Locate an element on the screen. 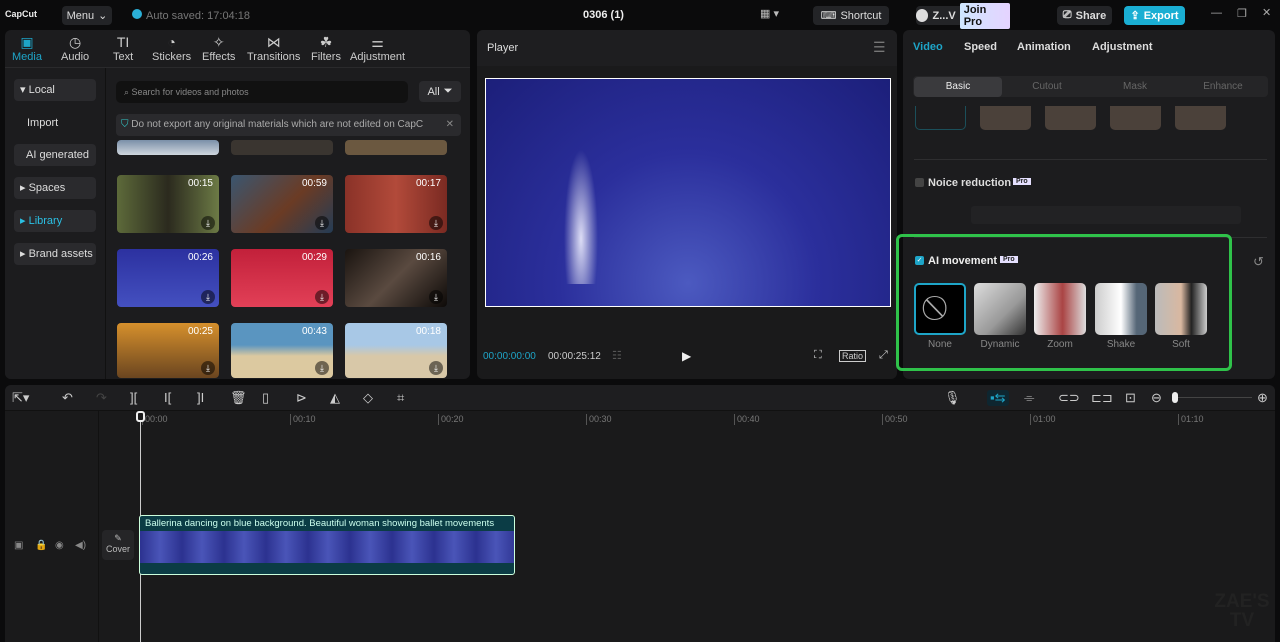  menu-button: Menu ⌄ is located at coordinates (87, 15).